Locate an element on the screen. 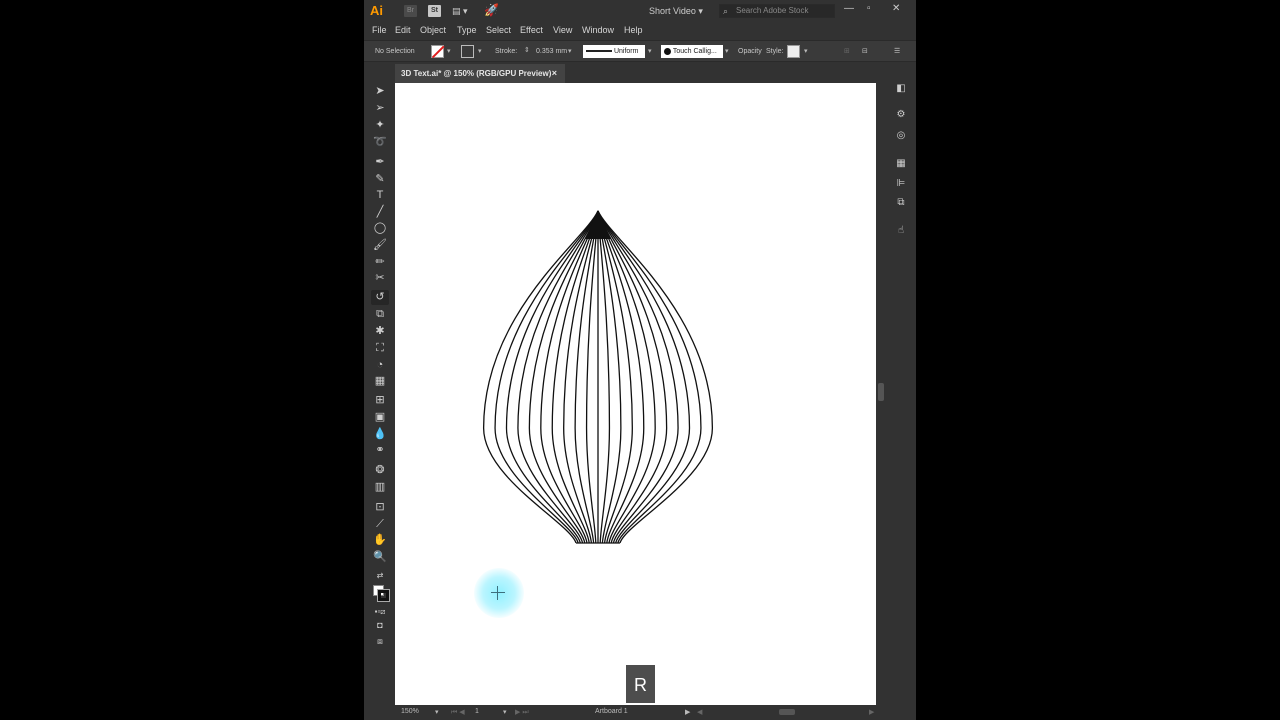 The image size is (1280, 720). scroll-left-icon: ◀ is located at coordinates (699, 712).